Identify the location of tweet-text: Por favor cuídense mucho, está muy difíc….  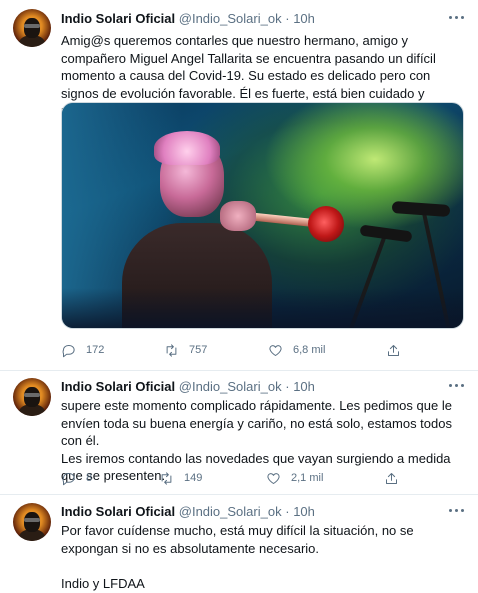
(263, 557).